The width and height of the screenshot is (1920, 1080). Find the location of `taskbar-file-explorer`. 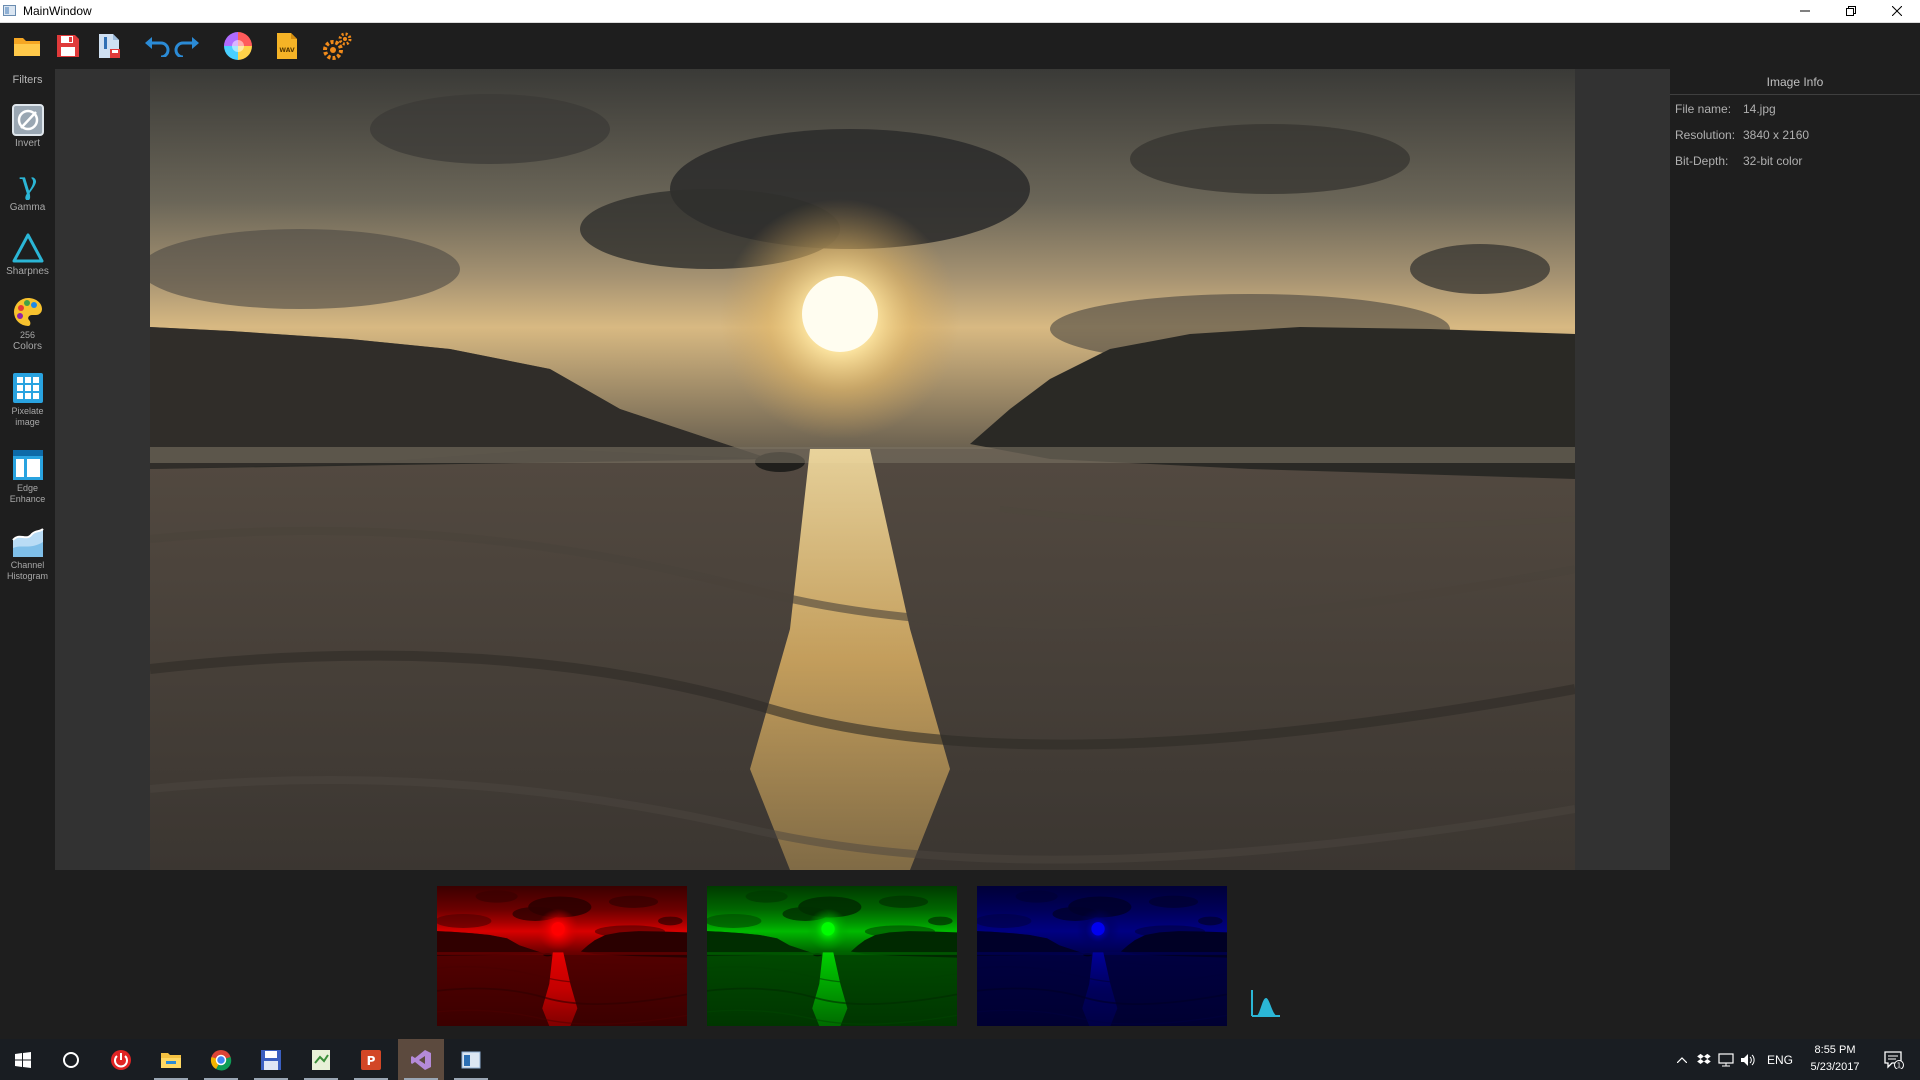

taskbar-file-explorer is located at coordinates (171, 1059).